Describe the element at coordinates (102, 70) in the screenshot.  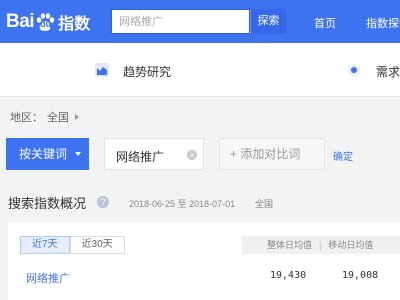
I see `trend-chart-icon` at that location.